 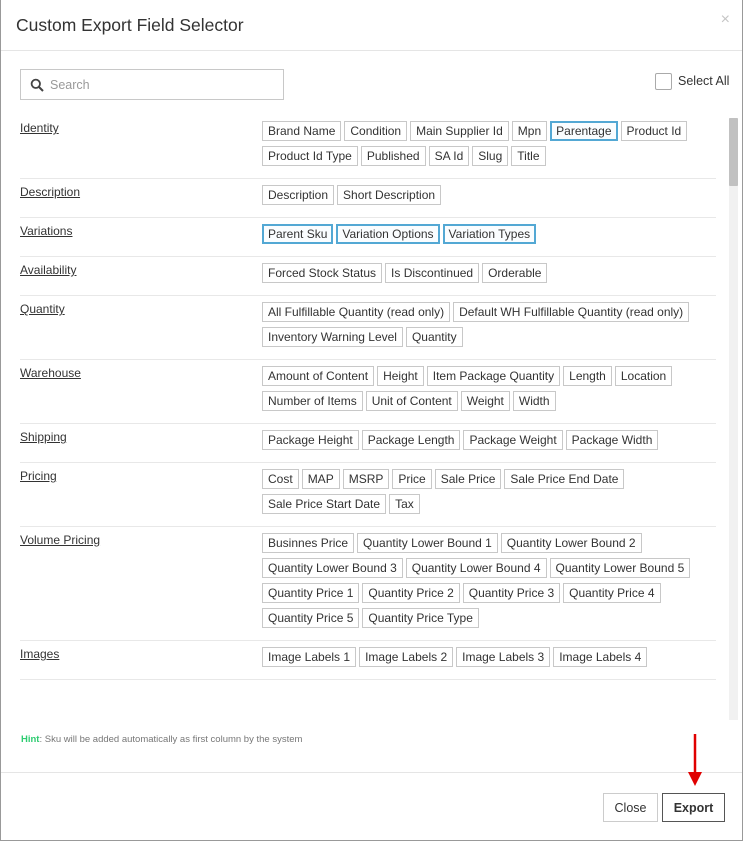 I want to click on group-label: Availability, so click(x=141, y=275).